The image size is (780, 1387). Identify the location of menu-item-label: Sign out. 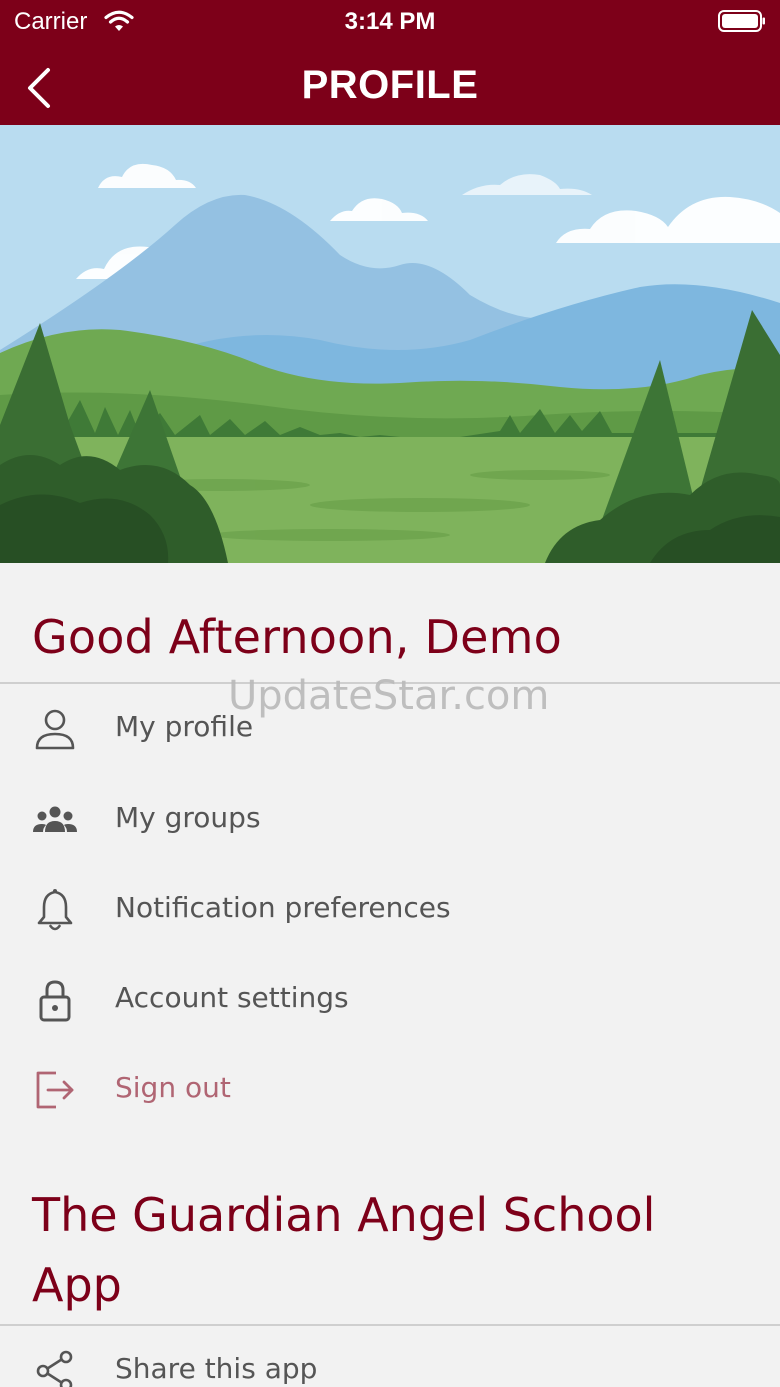
(173, 1087).